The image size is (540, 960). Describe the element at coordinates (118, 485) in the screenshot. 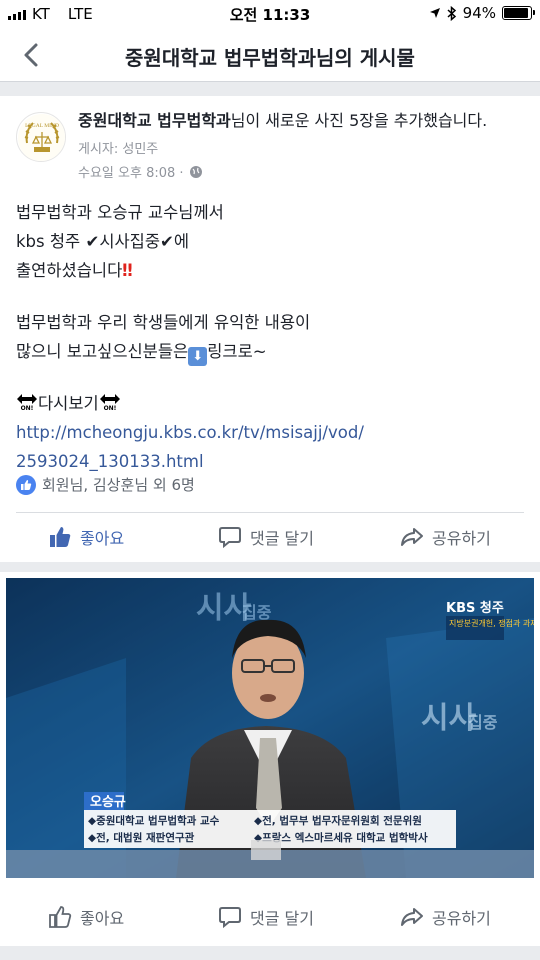

I see `reactions-text: 회원님, 김상훈님 외 6명` at that location.